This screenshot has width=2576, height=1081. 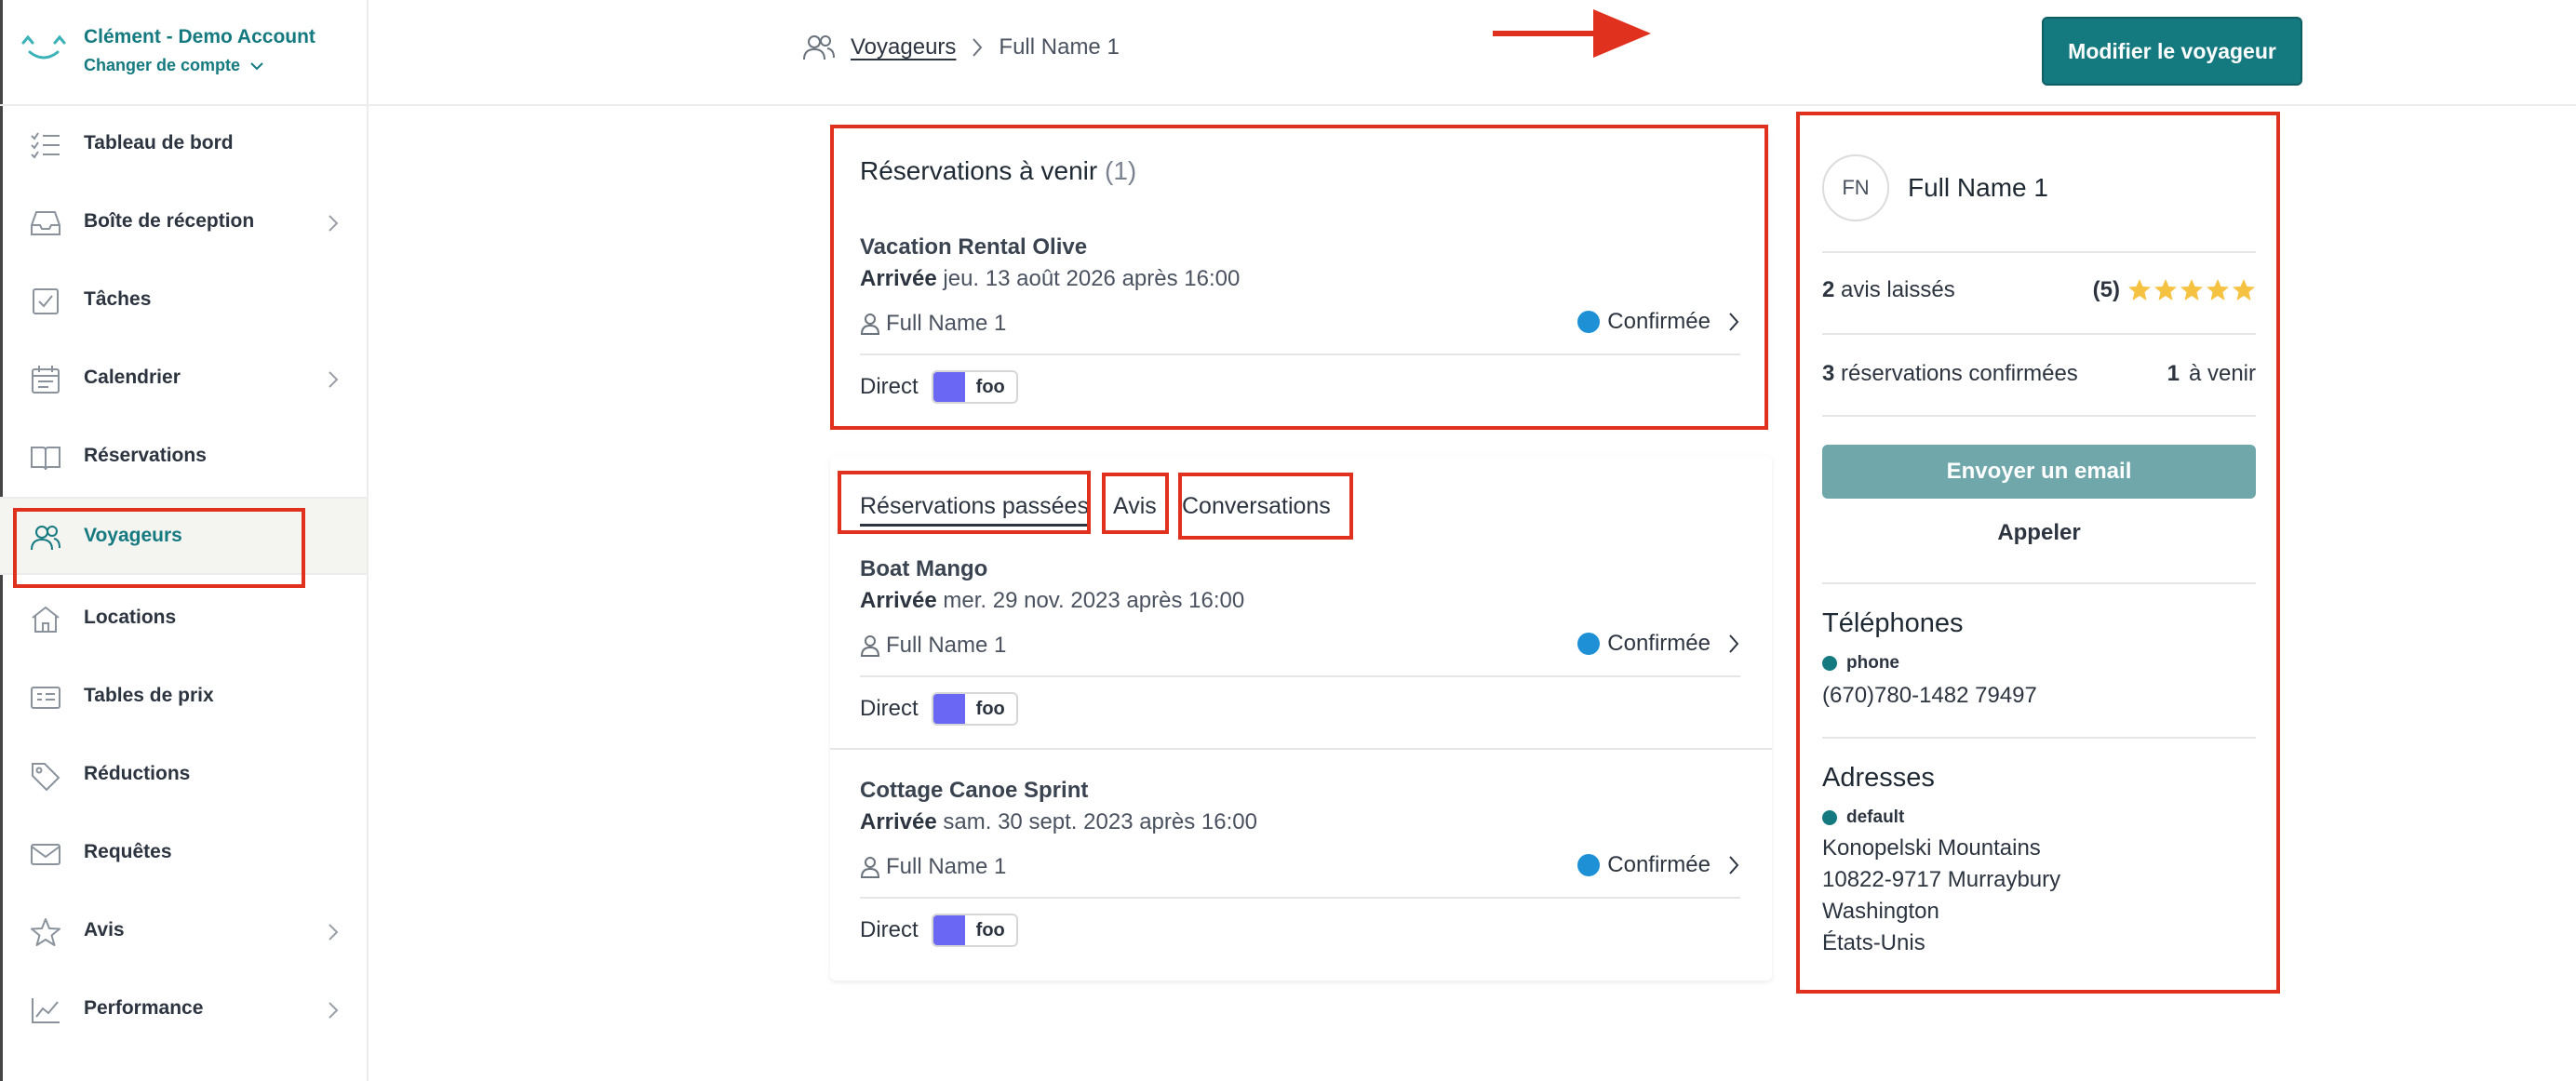 What do you see at coordinates (137, 773) in the screenshot?
I see `sidebar-item-label: Réductions` at bounding box center [137, 773].